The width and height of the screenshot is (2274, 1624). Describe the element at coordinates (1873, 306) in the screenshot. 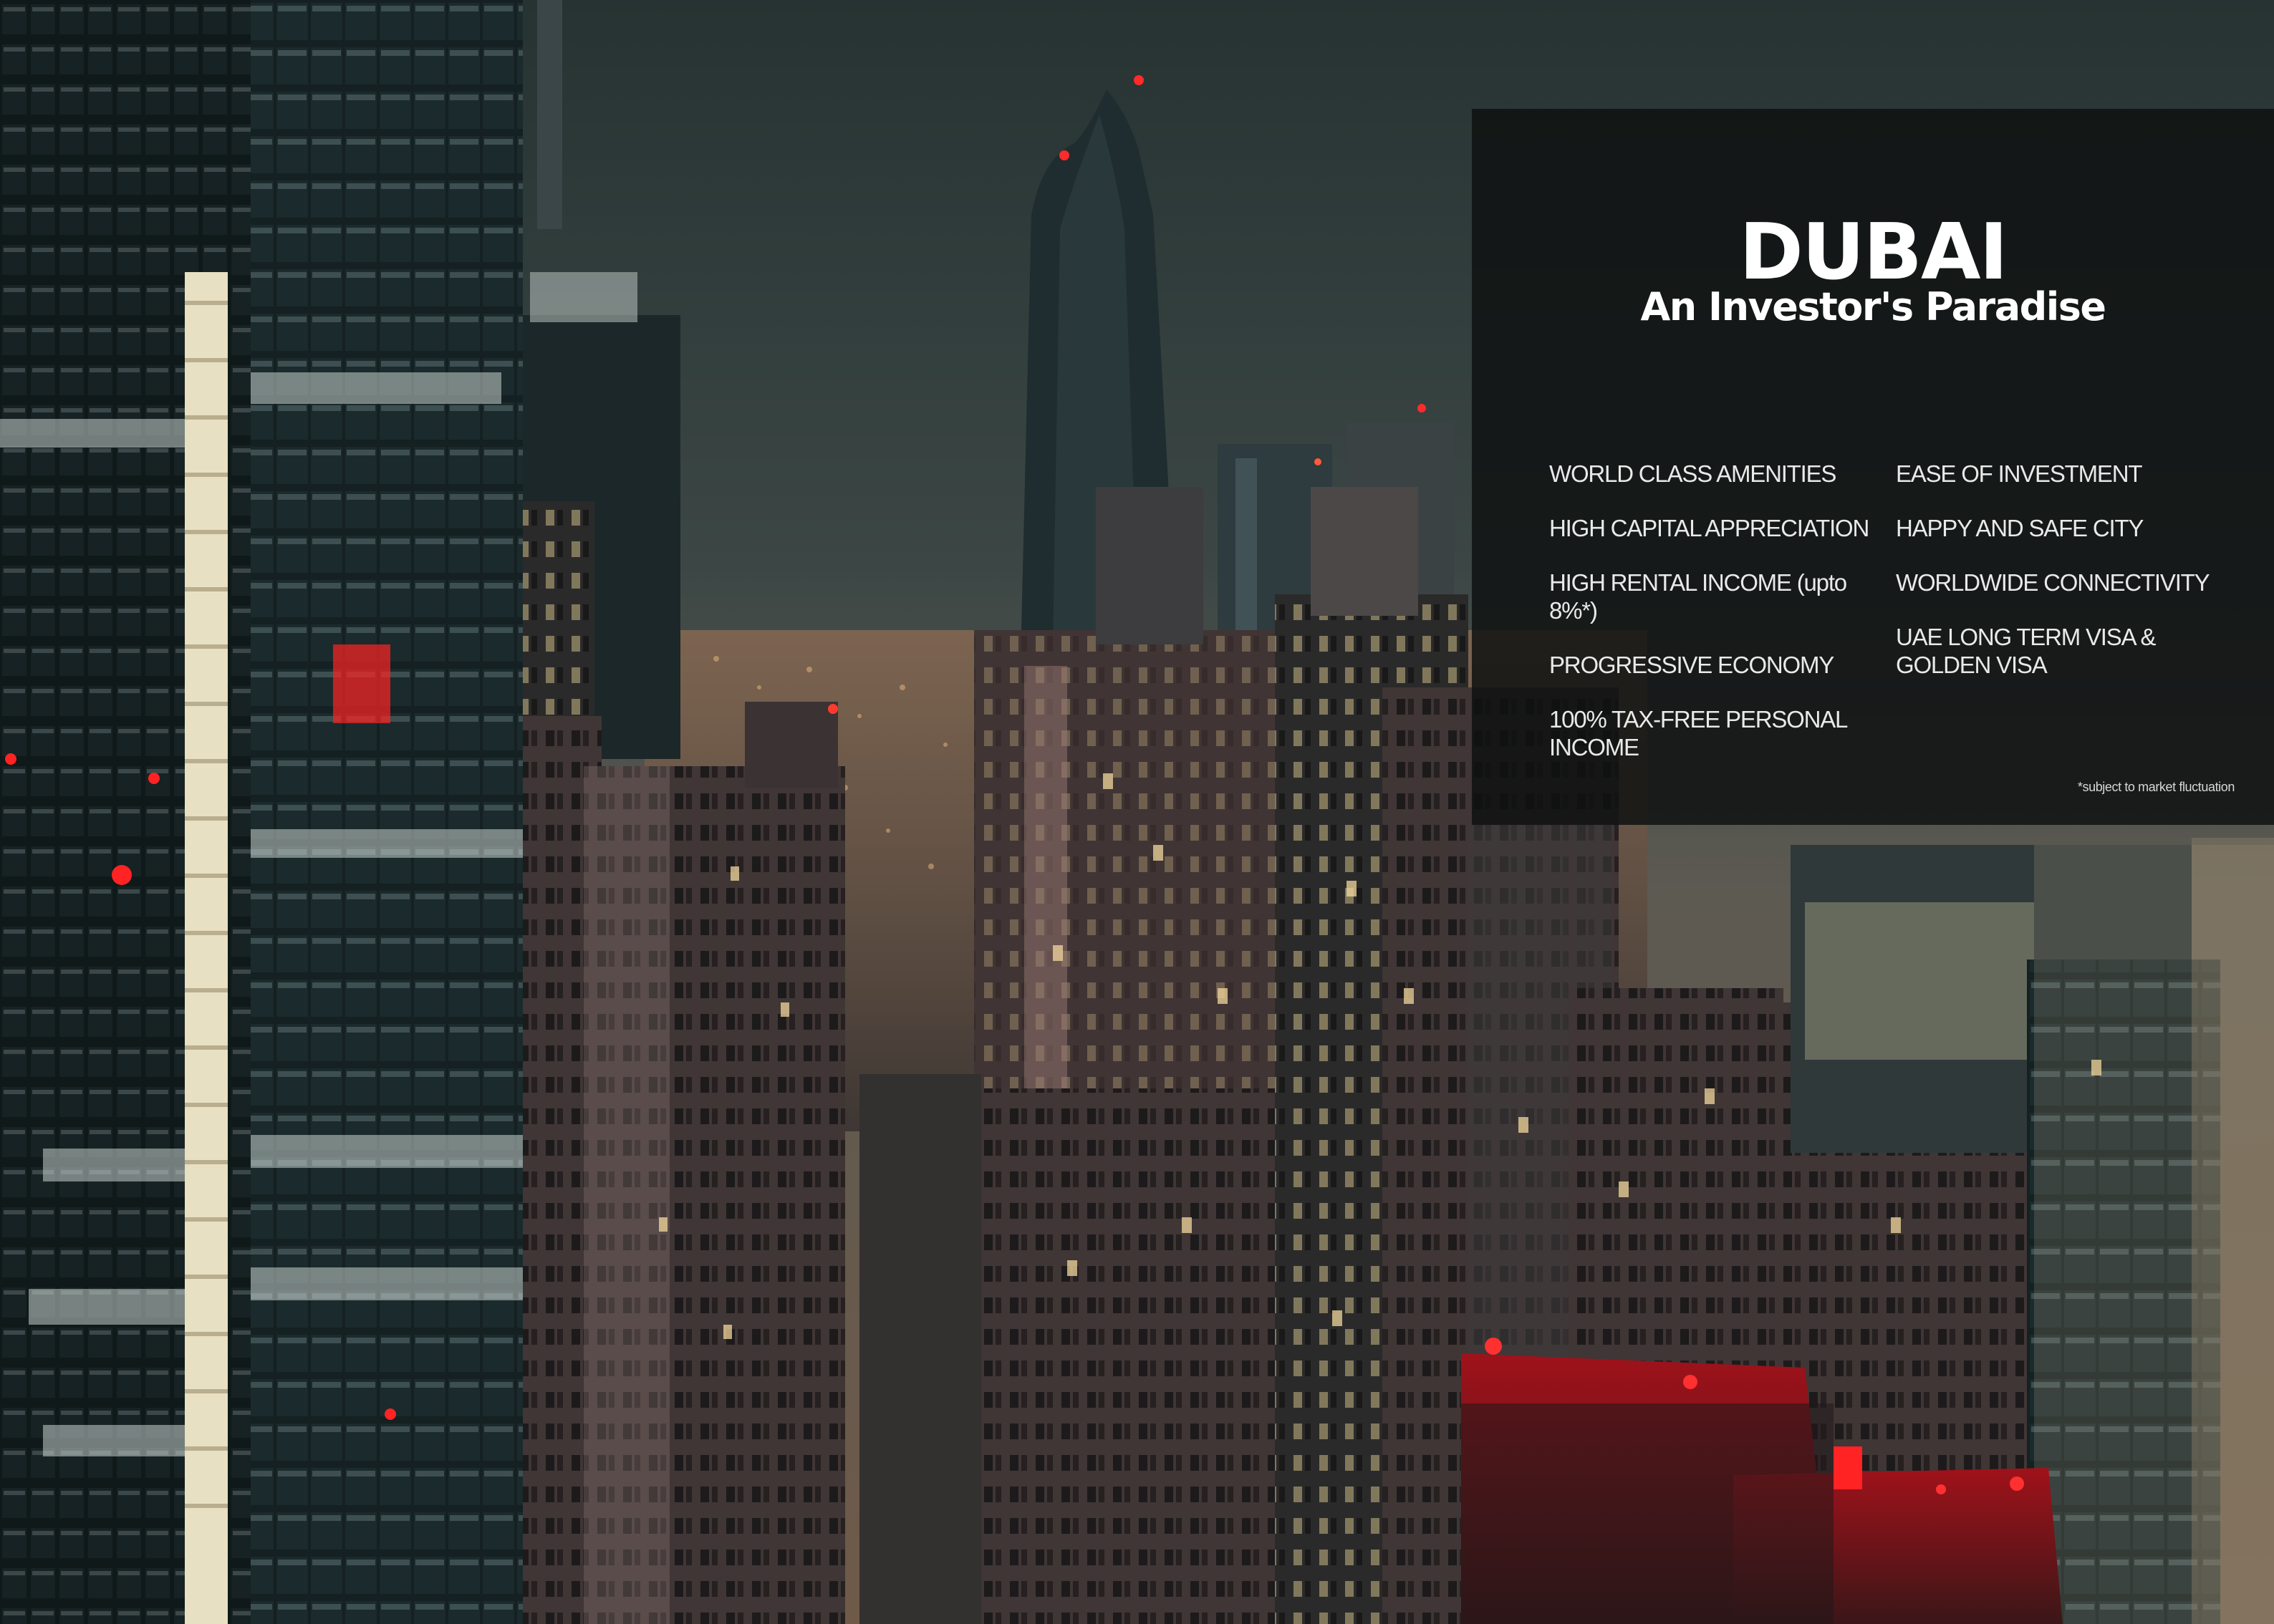

I see `page-subtitle: An Investor's Paradise` at that location.